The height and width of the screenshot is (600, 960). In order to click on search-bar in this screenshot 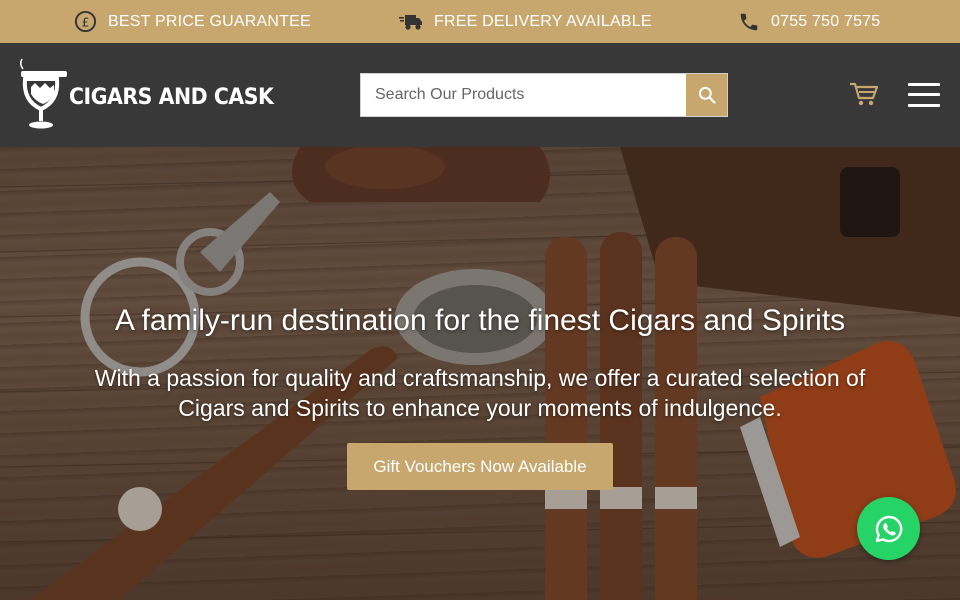, I will do `click(544, 95)`.